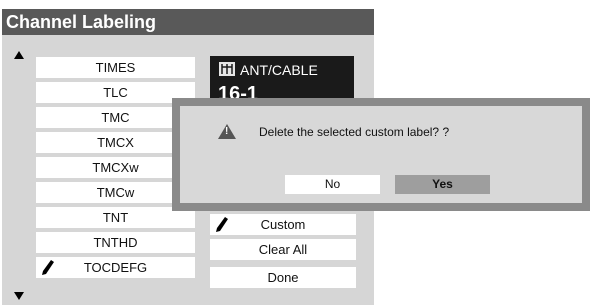 The width and height of the screenshot is (590, 305). I want to click on clear-all-button: Clear All, so click(283, 249).